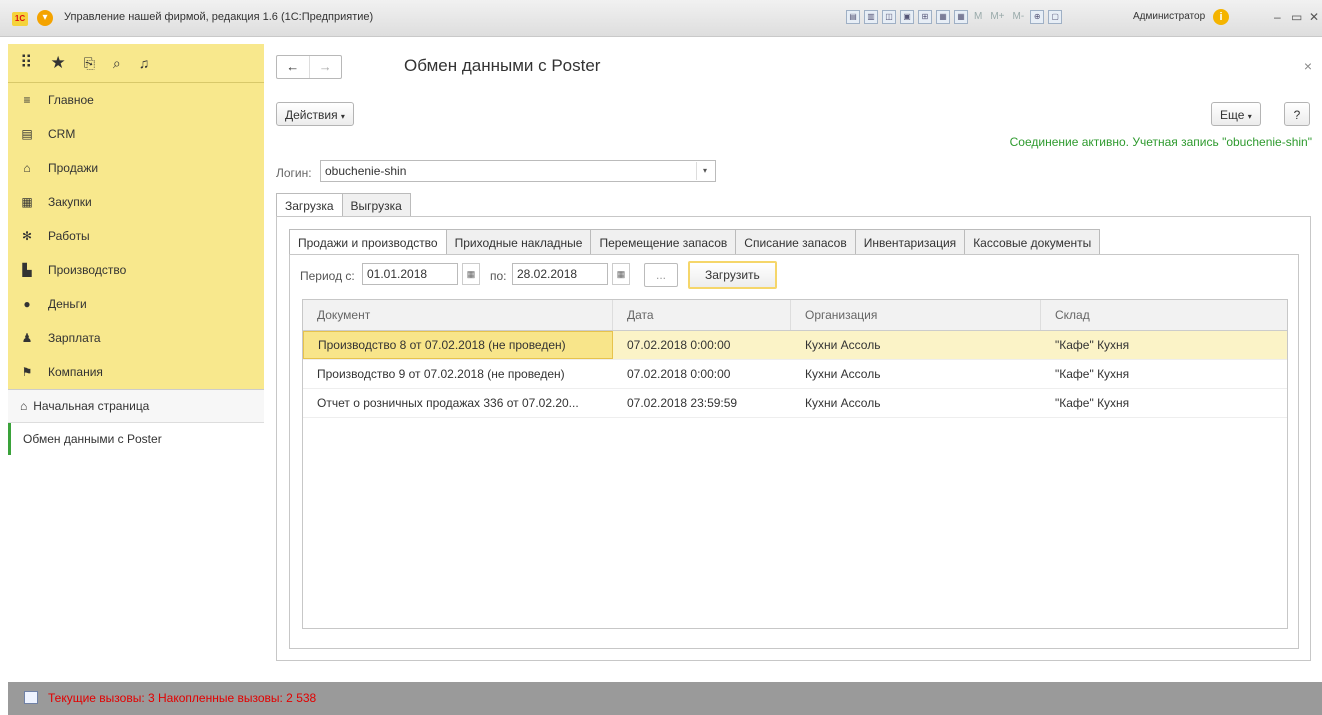  Describe the element at coordinates (136, 134) in the screenshot. I see `sidebar-item-crm: ▤ CRM` at that location.